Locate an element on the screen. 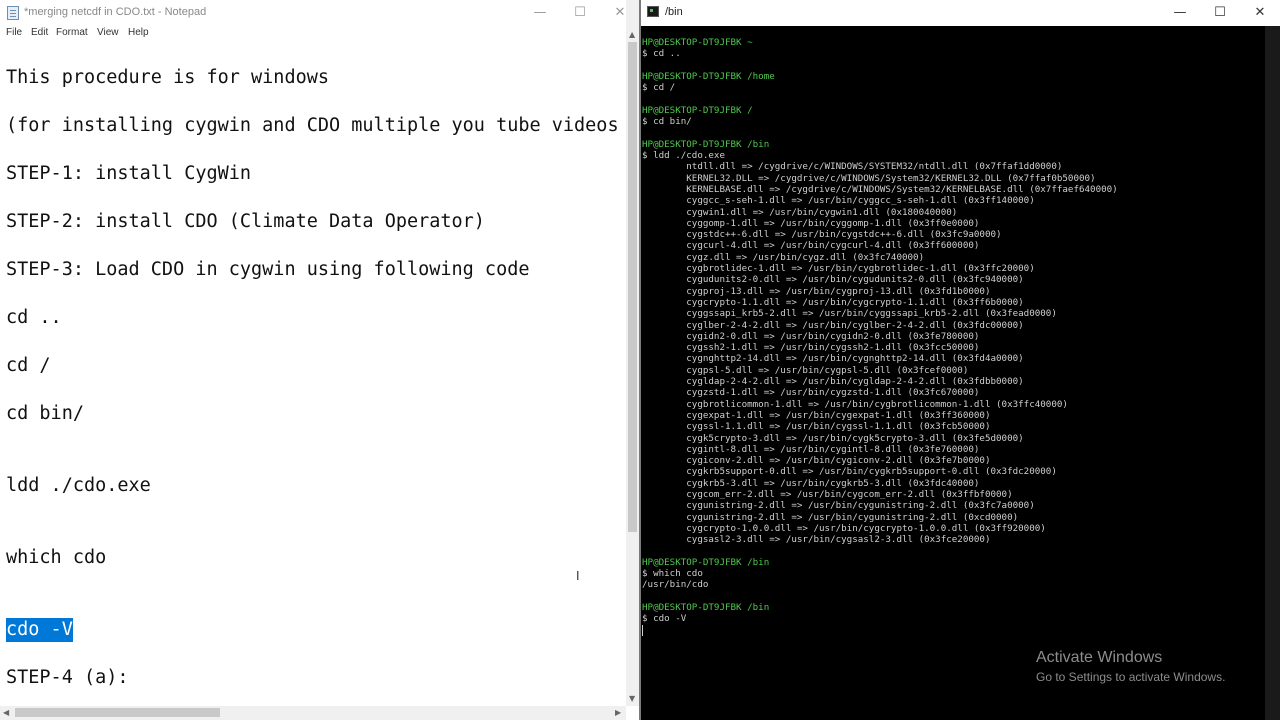  terminal-titlebar: /bin — ☐ ✕ is located at coordinates (960, 13).